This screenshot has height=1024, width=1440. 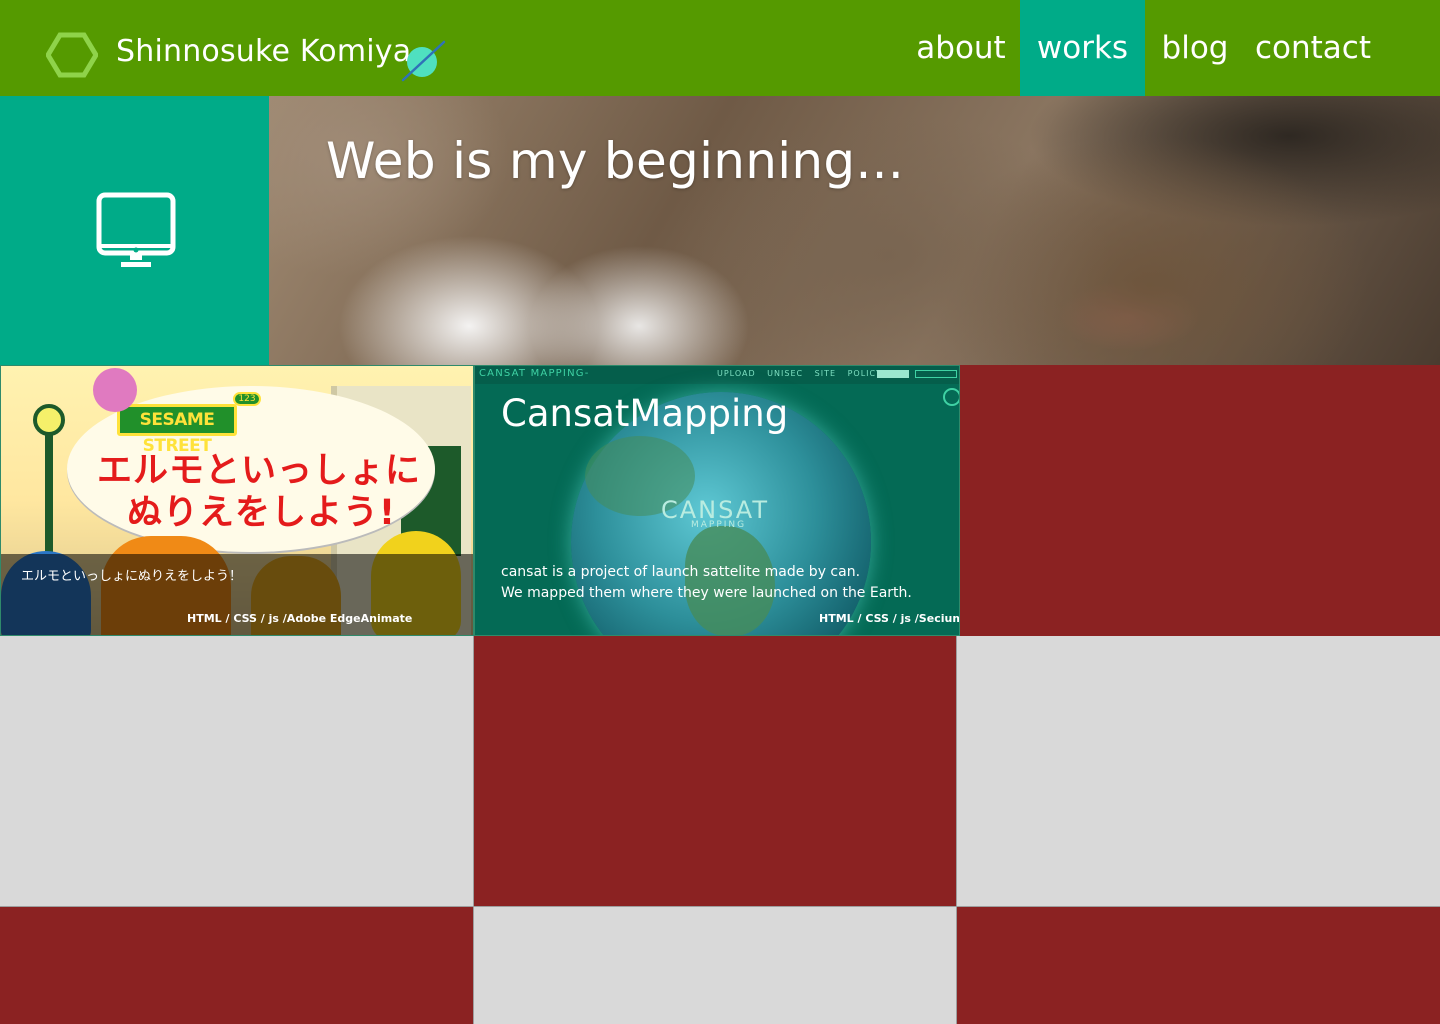 I want to click on app-menu-links: UPLOAD UNISEC SITE POLICY, so click(x=799, y=373).